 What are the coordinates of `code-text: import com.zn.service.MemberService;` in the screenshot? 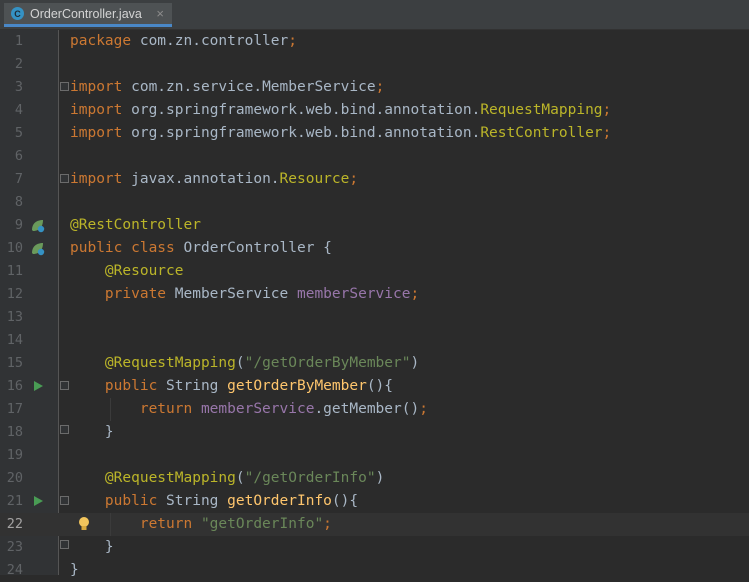 It's located at (227, 87).